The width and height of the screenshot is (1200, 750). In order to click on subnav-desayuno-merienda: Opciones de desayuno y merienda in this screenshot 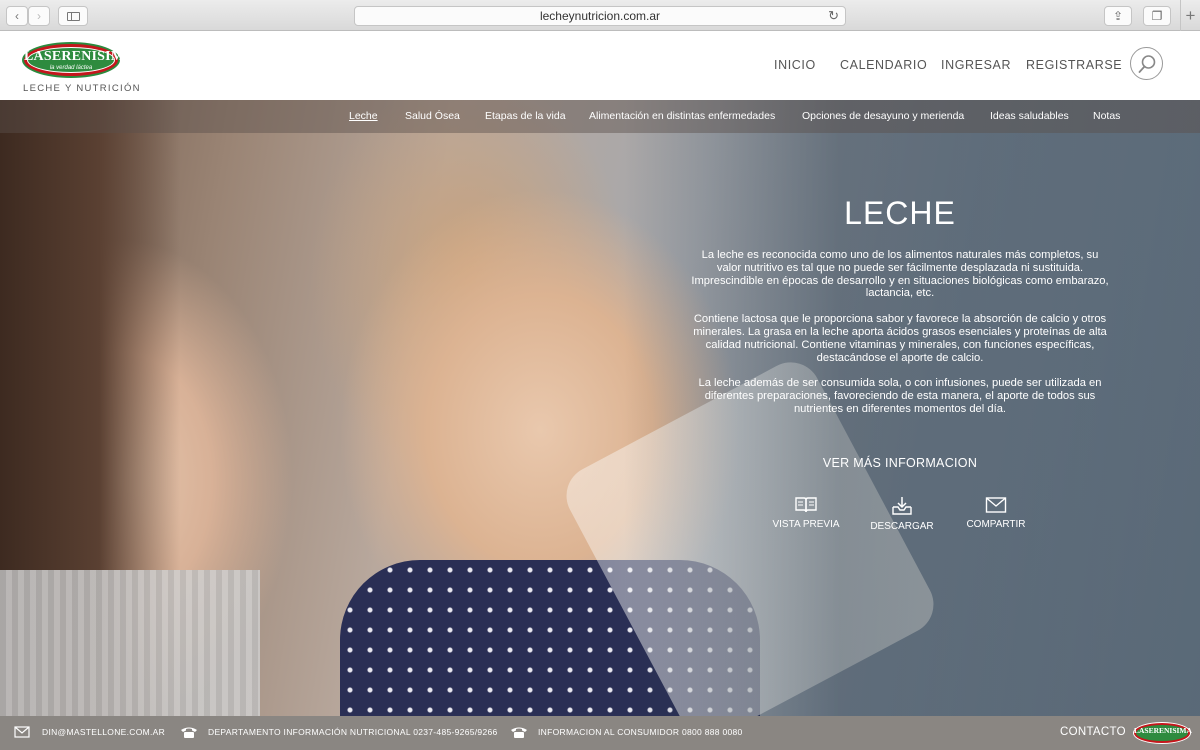, I will do `click(883, 116)`.